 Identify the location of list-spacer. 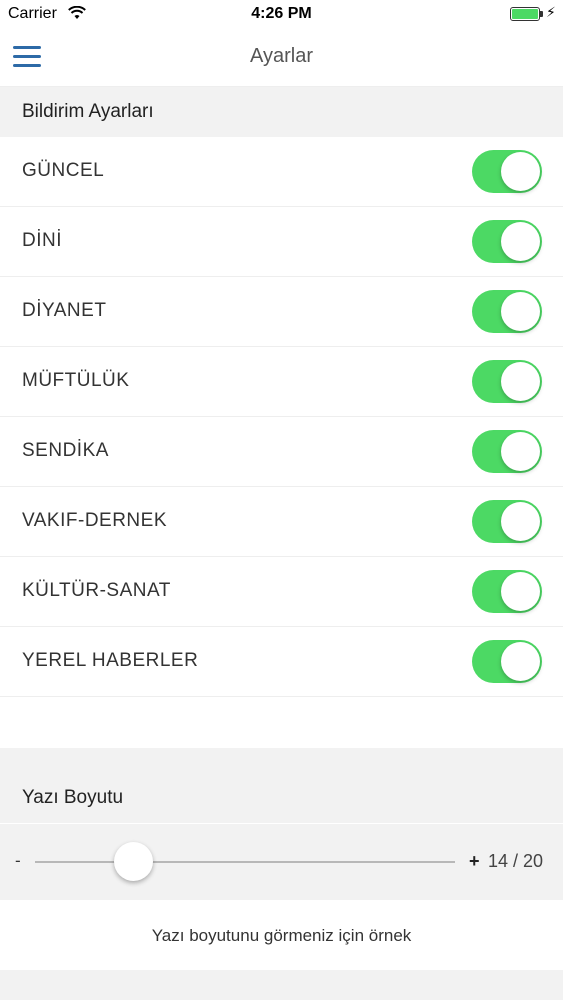
(281, 725).